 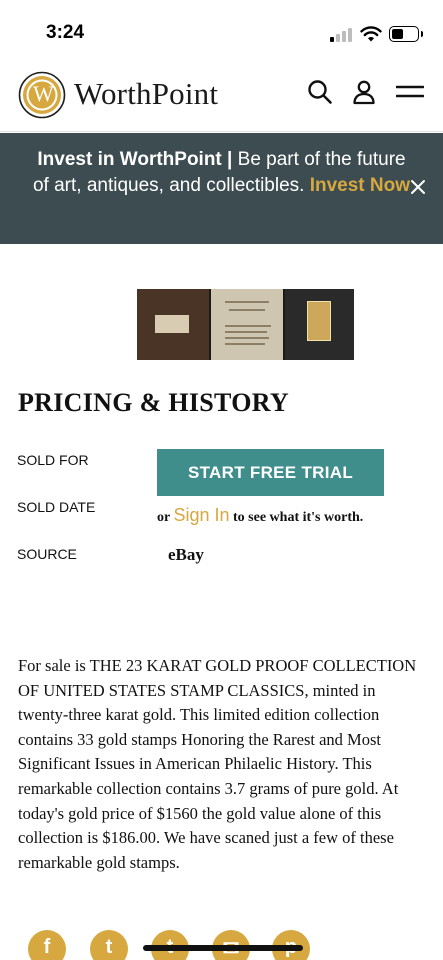 What do you see at coordinates (221, 29) in the screenshot?
I see `status-bar: 3:24` at bounding box center [221, 29].